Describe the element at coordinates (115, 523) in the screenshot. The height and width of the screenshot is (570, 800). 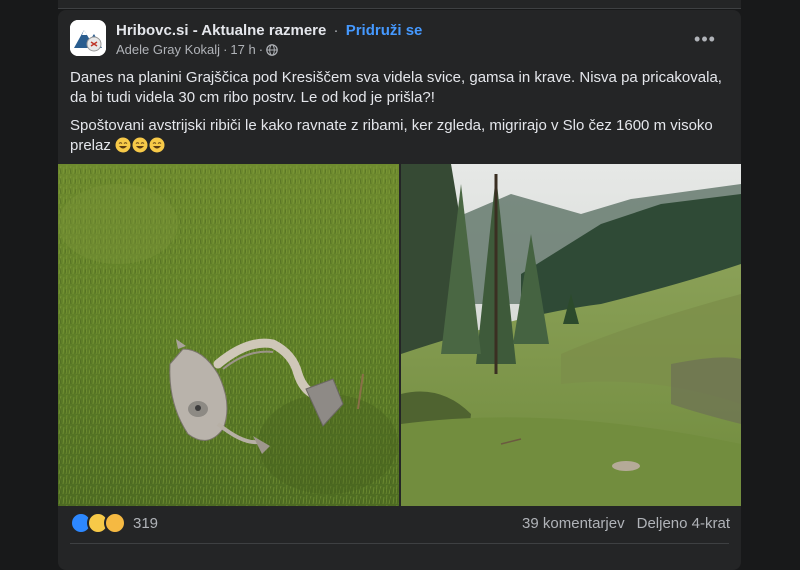
I see `wow-icon` at that location.